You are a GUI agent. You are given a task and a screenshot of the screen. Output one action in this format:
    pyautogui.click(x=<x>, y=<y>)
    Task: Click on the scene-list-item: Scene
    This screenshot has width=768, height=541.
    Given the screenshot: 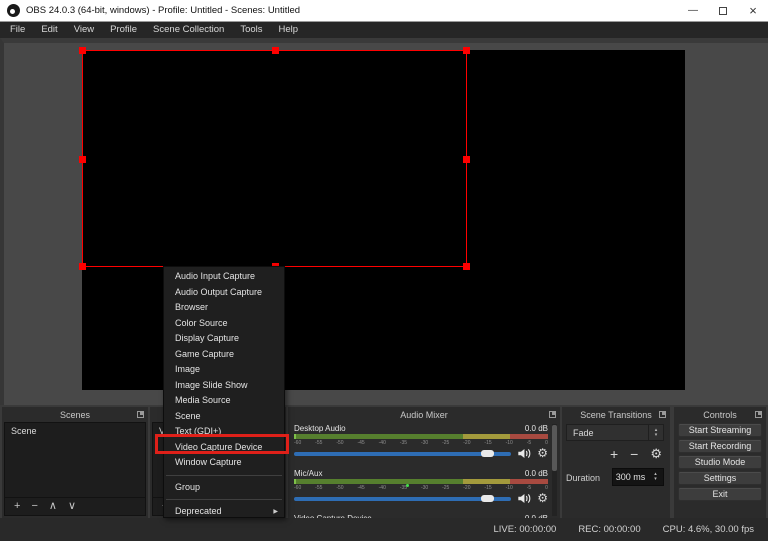 What is the action you would take?
    pyautogui.click(x=75, y=431)
    